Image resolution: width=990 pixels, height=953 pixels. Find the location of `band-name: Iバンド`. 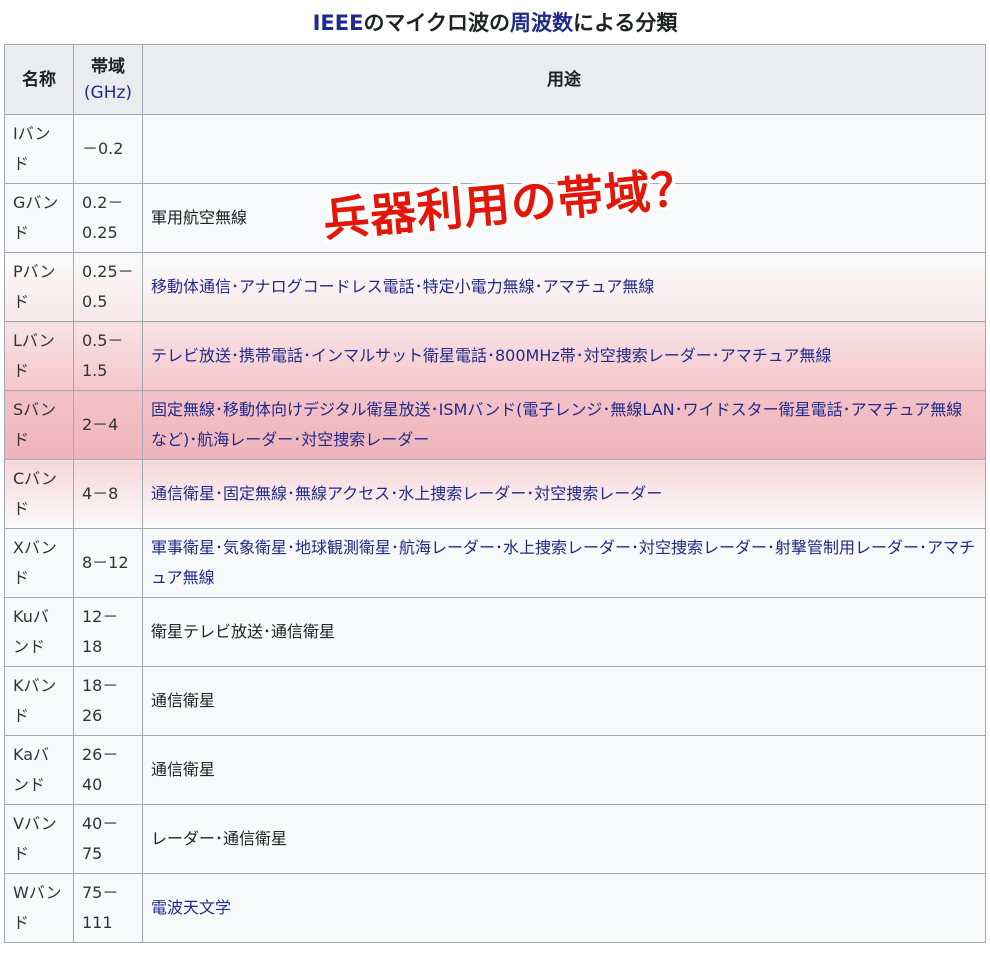

band-name: Iバンド is located at coordinates (39, 149).